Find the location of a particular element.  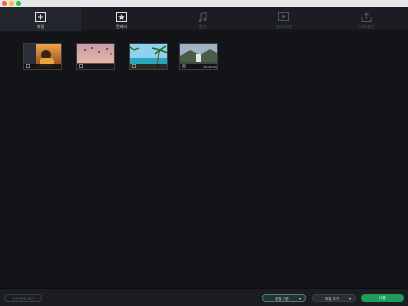

music-note-icon is located at coordinates (202, 17).